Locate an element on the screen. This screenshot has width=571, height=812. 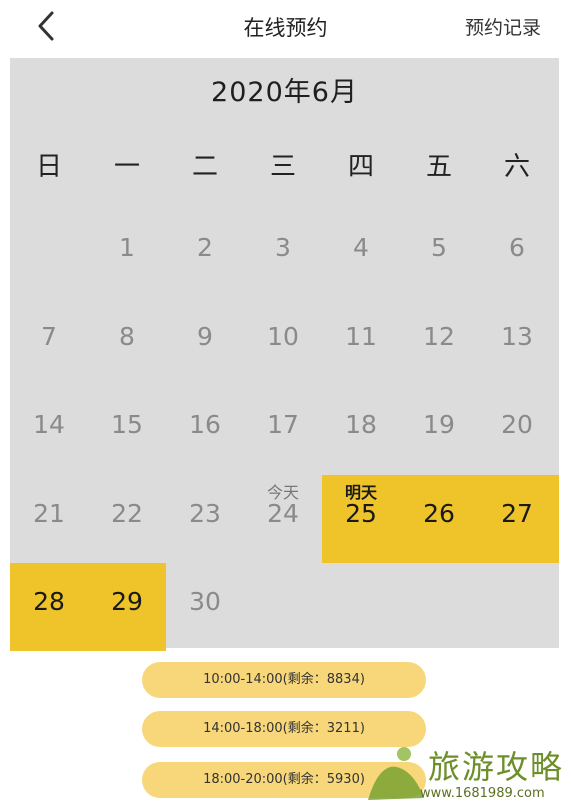
day-number: 14 is located at coordinates (49, 424).